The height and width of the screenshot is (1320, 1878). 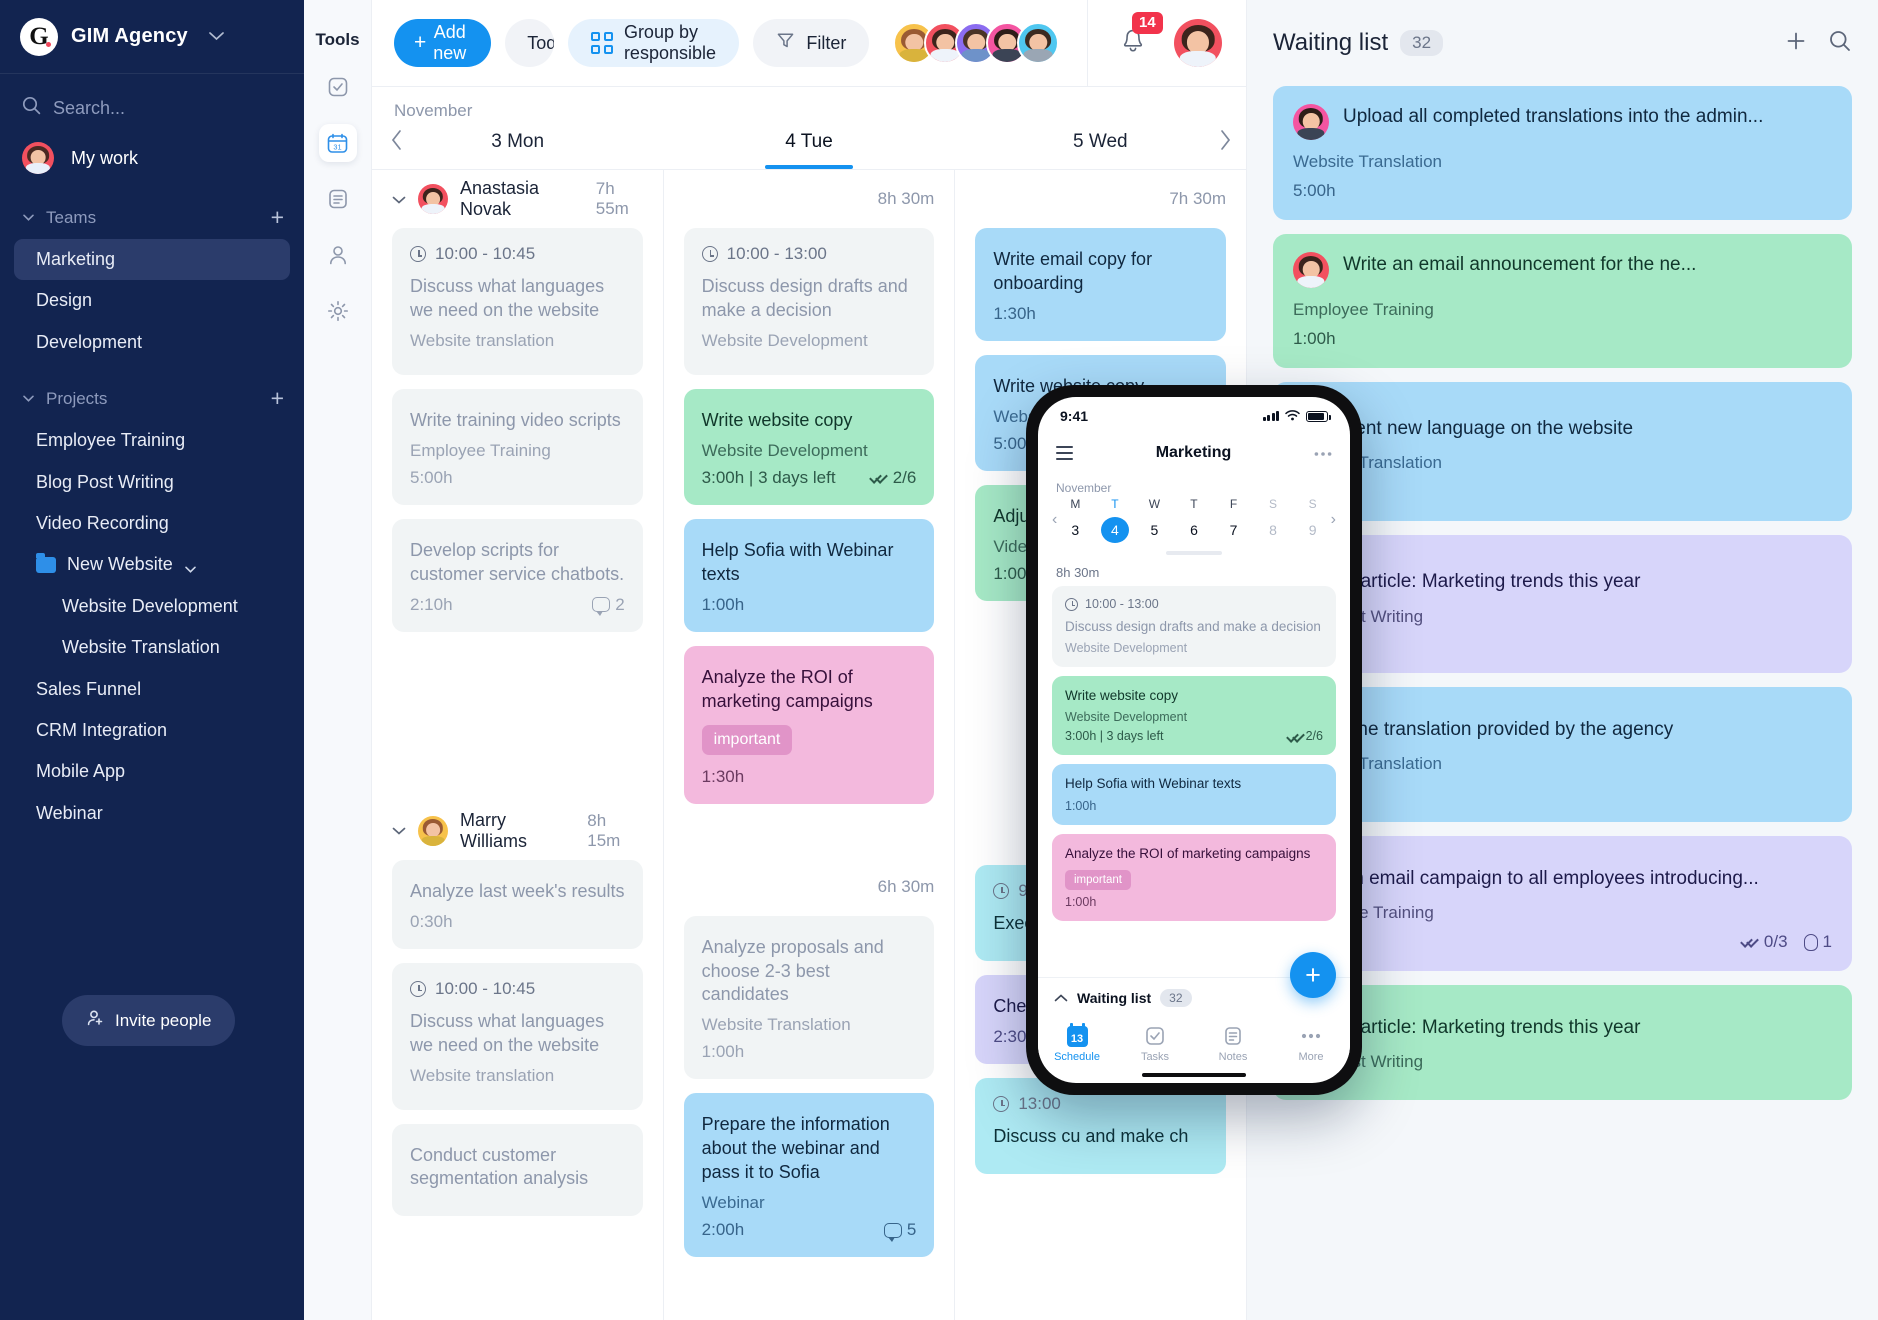 I want to click on notifications-button: 14, so click(x=1140, y=36).